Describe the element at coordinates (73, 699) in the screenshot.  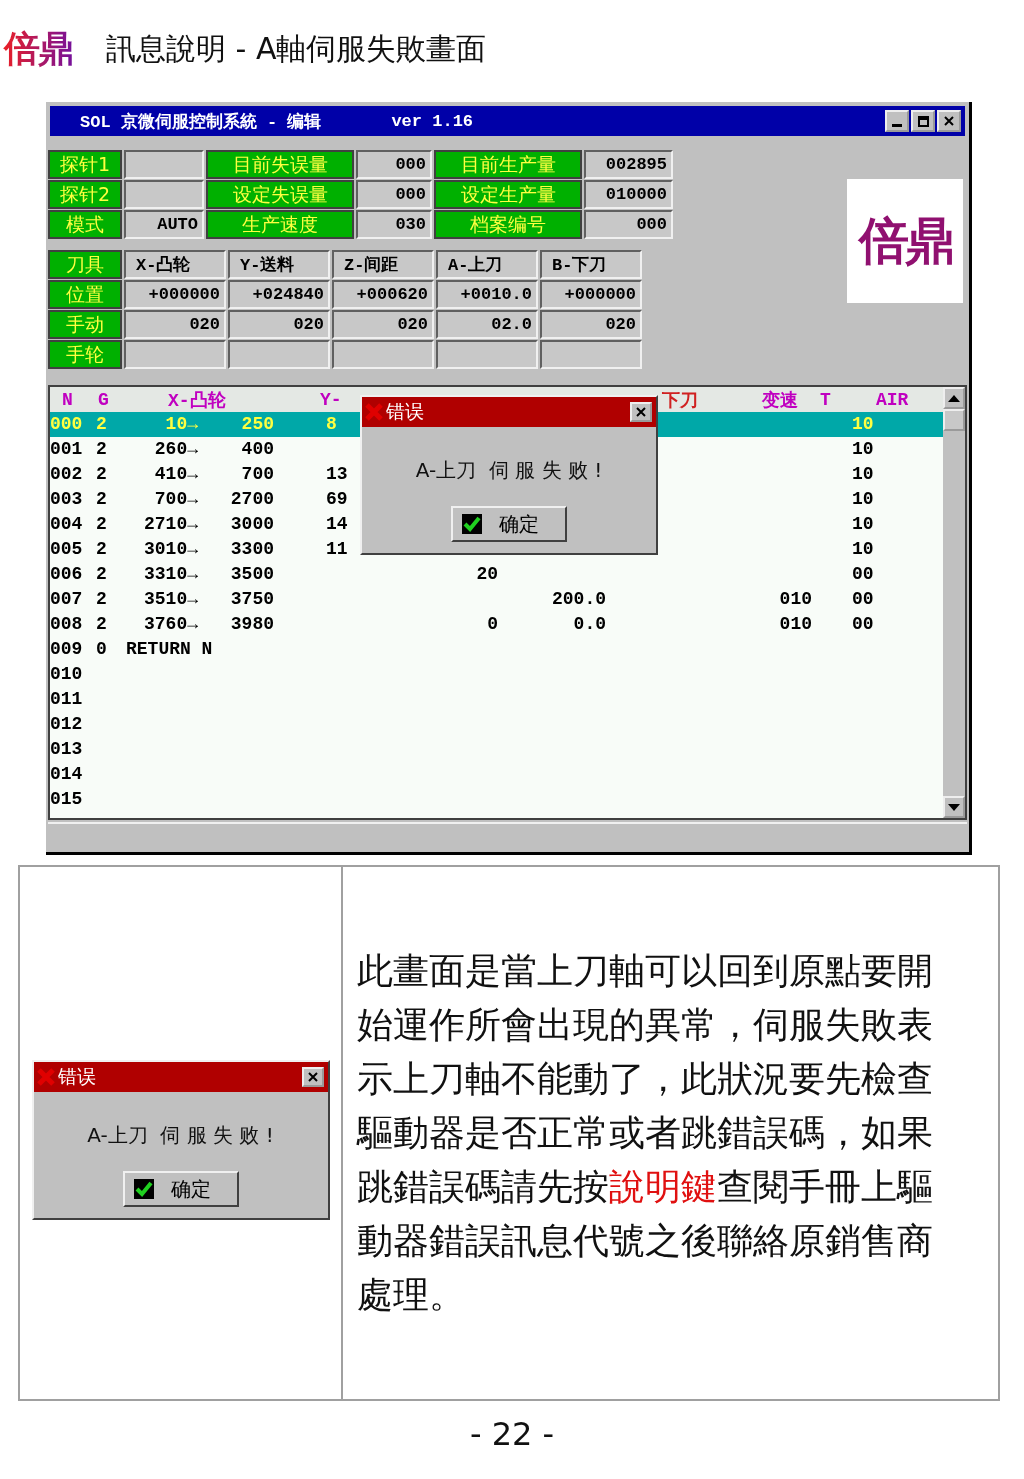
I see `line-number: 011` at that location.